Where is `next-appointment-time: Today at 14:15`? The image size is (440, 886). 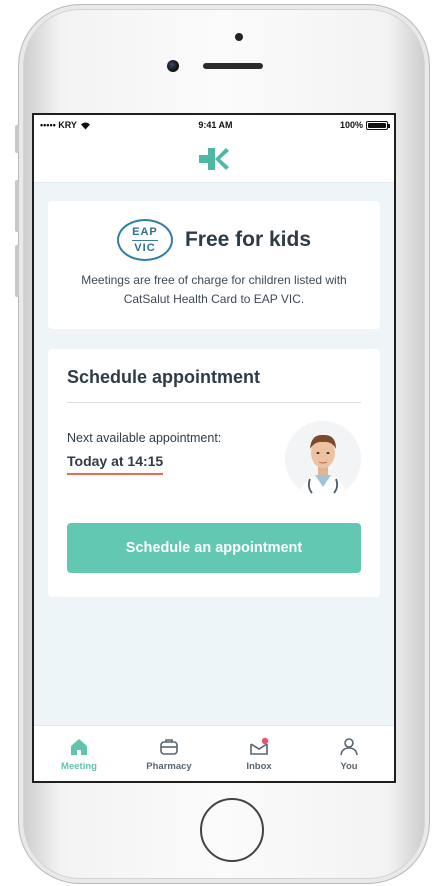 next-appointment-time: Today at 14:15 is located at coordinates (115, 464).